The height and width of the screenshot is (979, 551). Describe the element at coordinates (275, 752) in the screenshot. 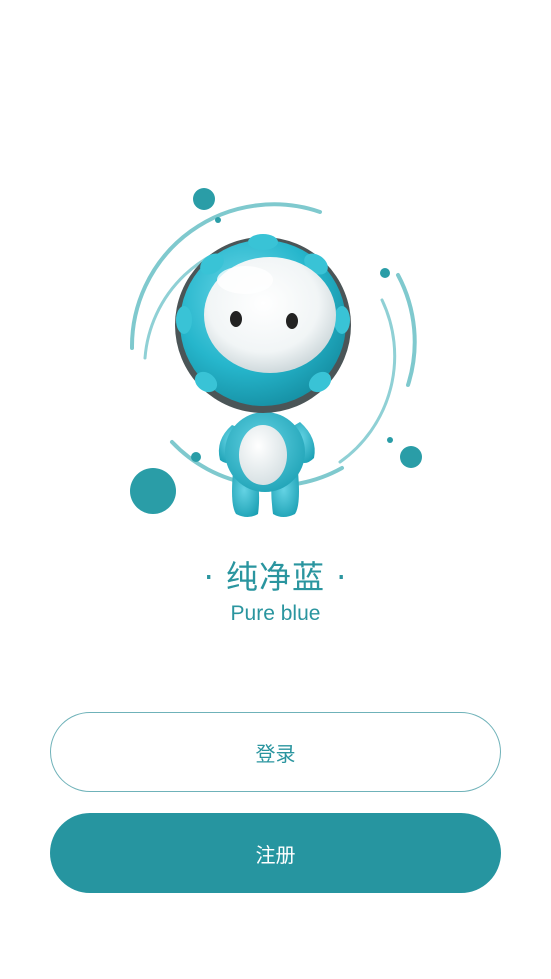

I see `login-button: 登录` at that location.